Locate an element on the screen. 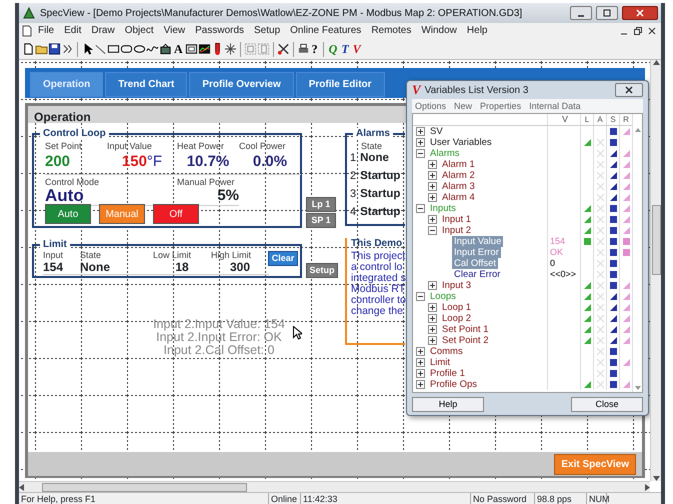 The width and height of the screenshot is (673, 504). vertical-scrollbar is located at coordinates (655, 270).